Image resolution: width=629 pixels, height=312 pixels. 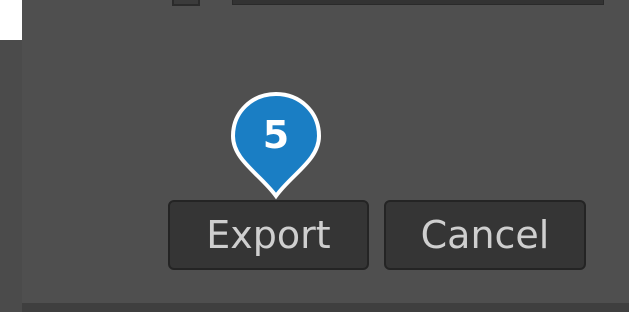 What do you see at coordinates (268, 235) in the screenshot?
I see `export-button: Export` at bounding box center [268, 235].